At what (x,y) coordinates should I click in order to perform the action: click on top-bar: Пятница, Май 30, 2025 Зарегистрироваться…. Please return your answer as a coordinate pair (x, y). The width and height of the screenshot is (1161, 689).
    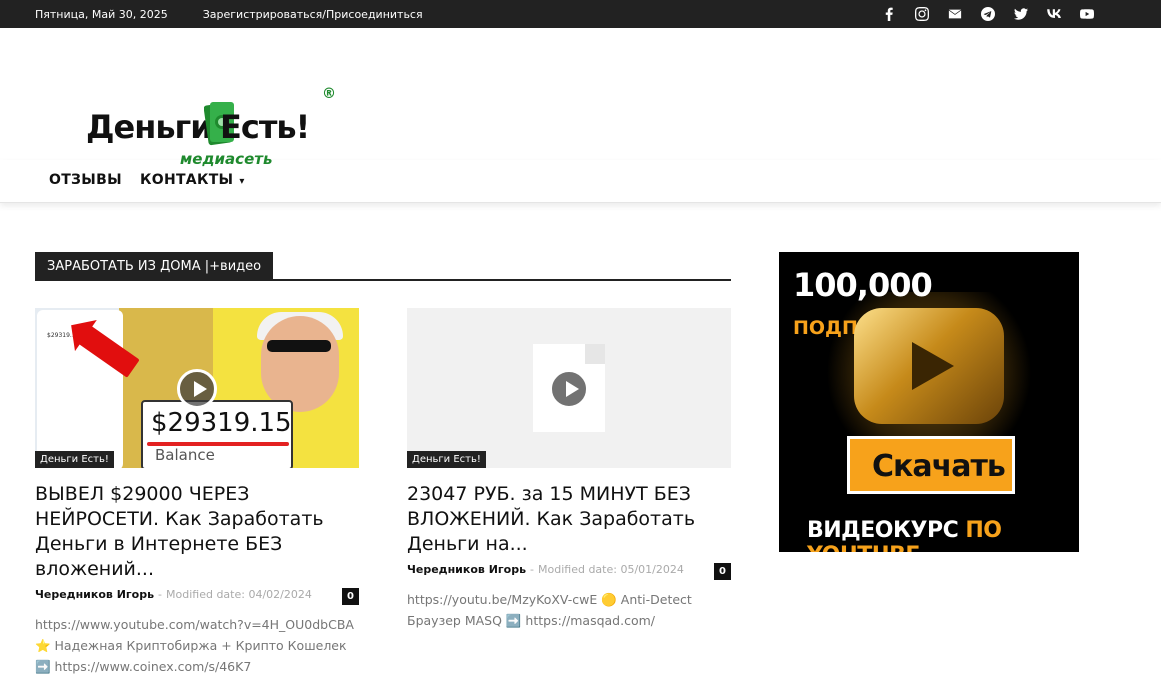
    Looking at the image, I should click on (580, 14).